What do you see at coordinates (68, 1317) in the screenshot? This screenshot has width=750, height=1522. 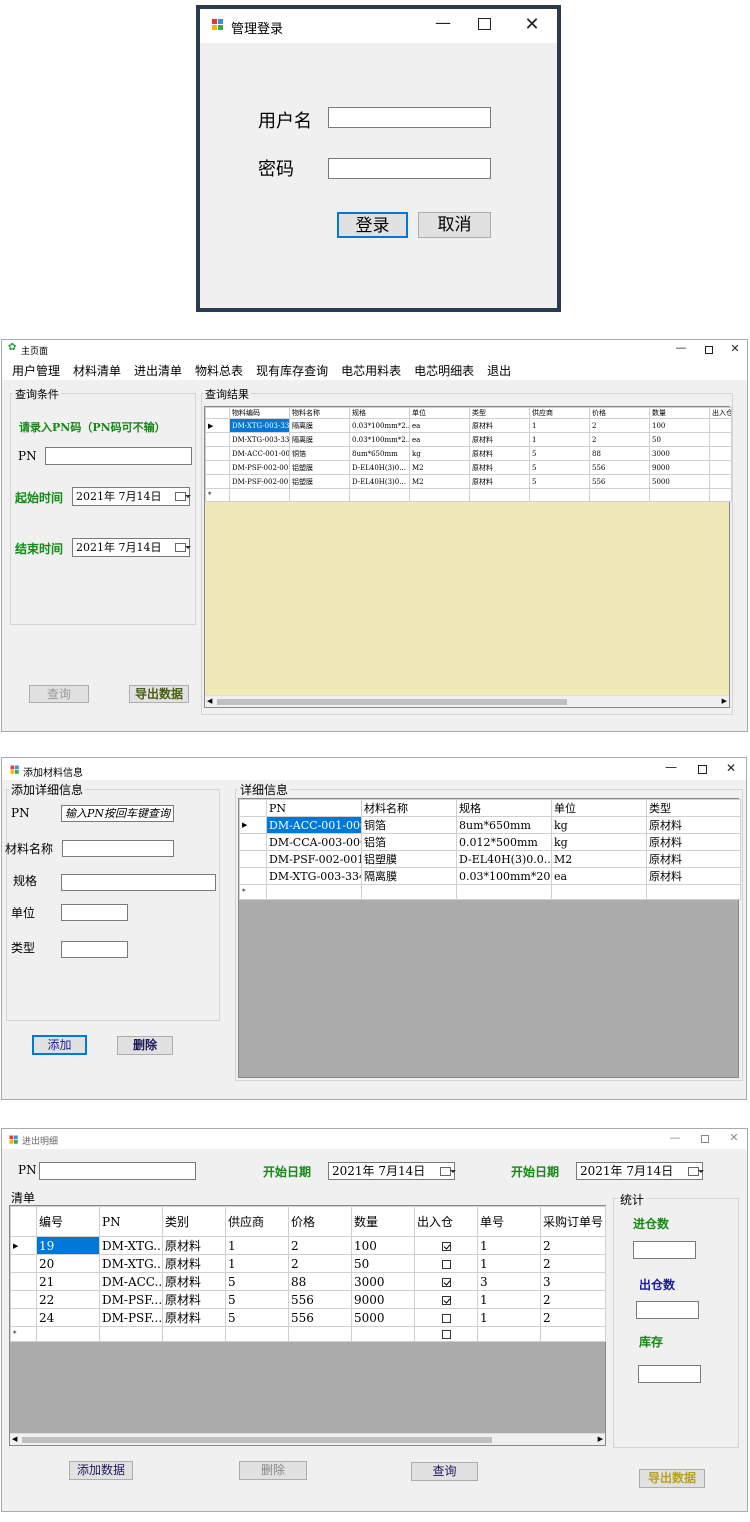 I see `table-cell: 24` at bounding box center [68, 1317].